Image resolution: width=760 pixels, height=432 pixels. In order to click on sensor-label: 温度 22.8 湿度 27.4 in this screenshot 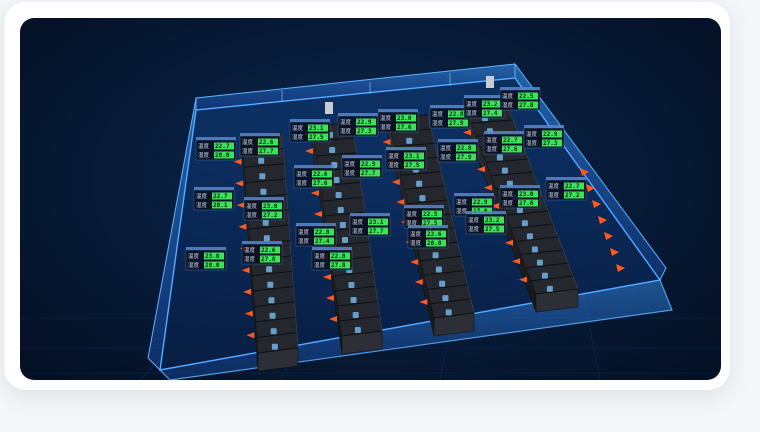, I will do `click(316, 235)`.